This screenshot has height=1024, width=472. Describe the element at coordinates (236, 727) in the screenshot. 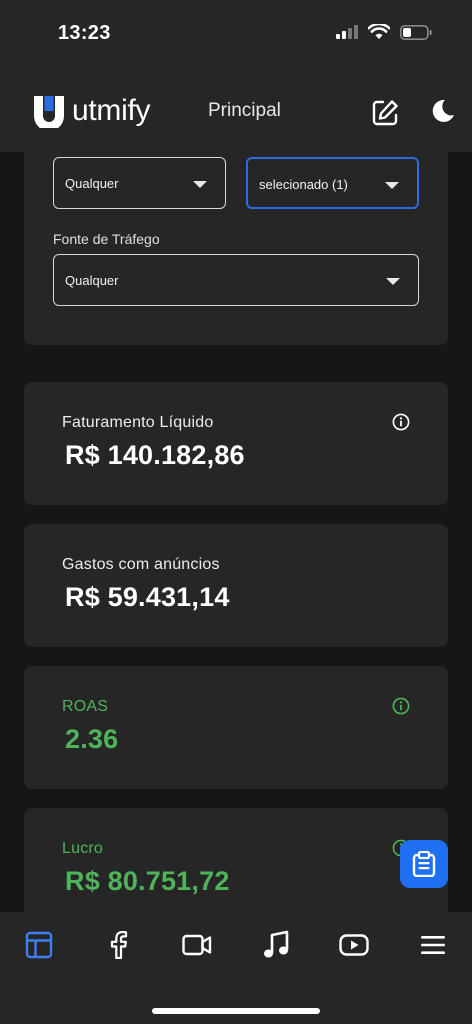

I see `metric-card-roas: ROAS 2.36` at that location.